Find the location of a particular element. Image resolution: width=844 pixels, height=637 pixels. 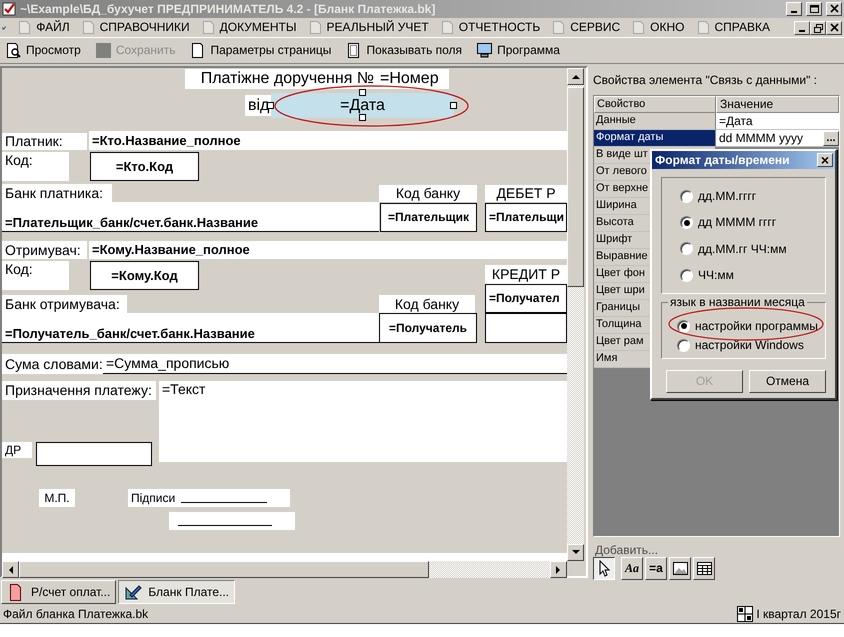

dialog-title: Формат даты/времени is located at coordinates (722, 160).